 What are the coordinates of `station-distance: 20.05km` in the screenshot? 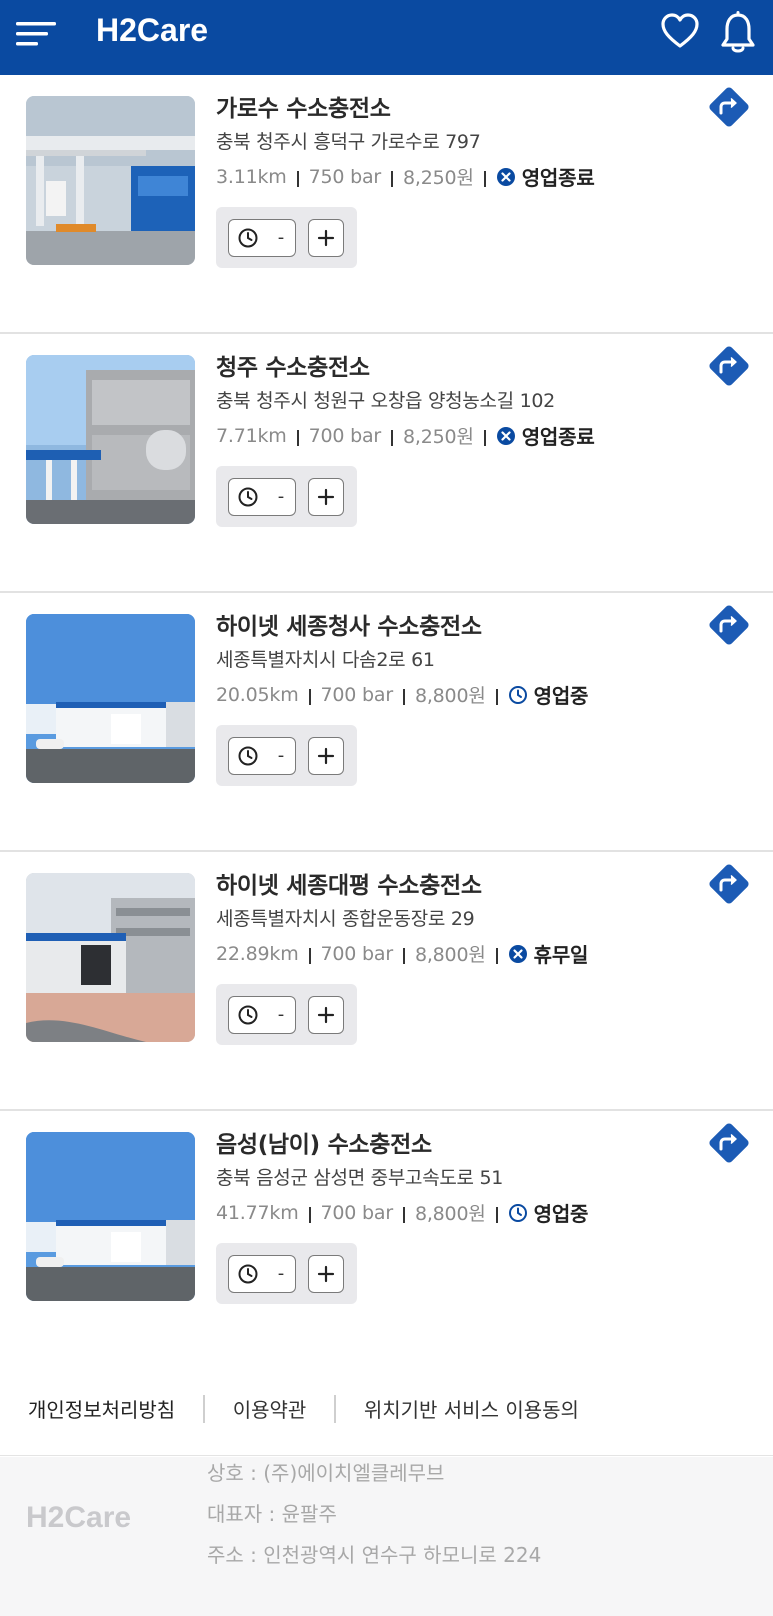 It's located at (257, 694).